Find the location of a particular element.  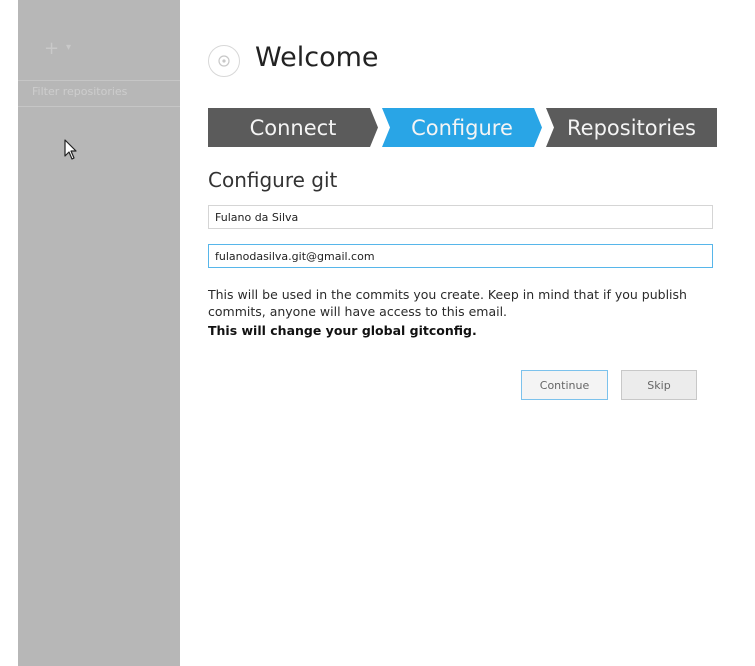

name-field is located at coordinates (460, 217).